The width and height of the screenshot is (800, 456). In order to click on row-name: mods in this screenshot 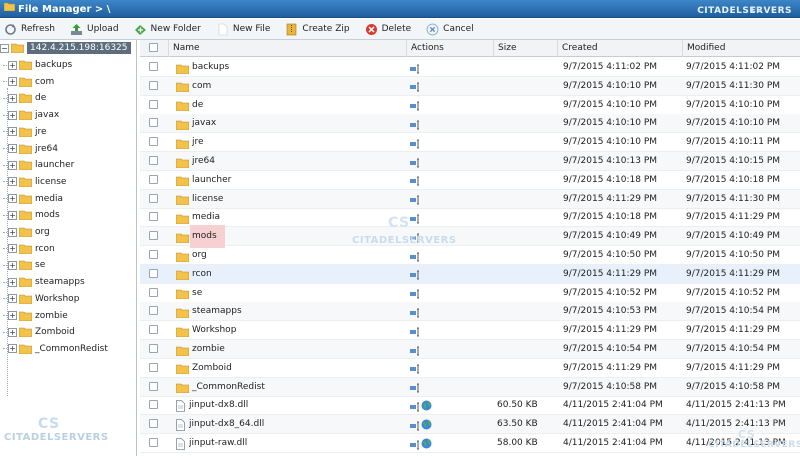, I will do `click(207, 237)`.